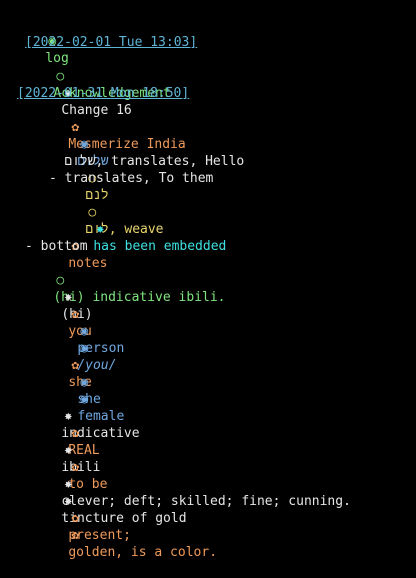  What do you see at coordinates (72, 467) in the screenshot?
I see `heading-to-be: ✿ to be` at bounding box center [72, 467].